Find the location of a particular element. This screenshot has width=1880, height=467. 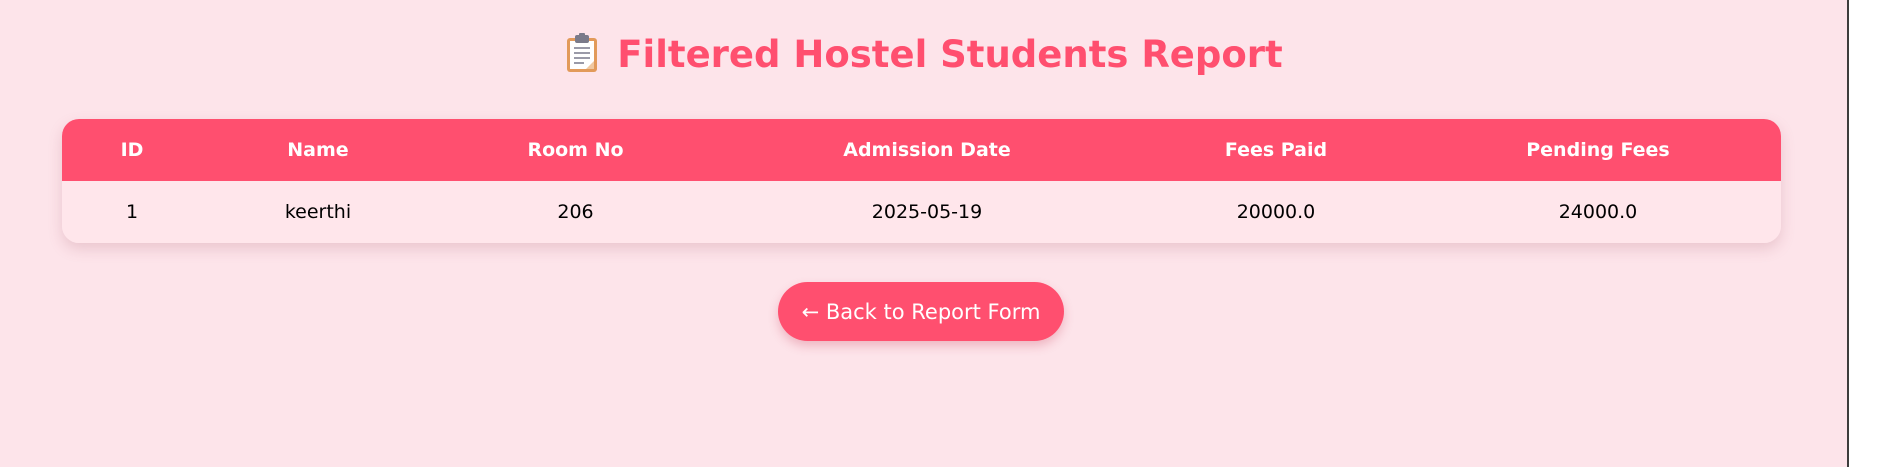

table-row: 1 keerthi 206 2025-05-19 20000.0 24000.0 is located at coordinates (921, 212).